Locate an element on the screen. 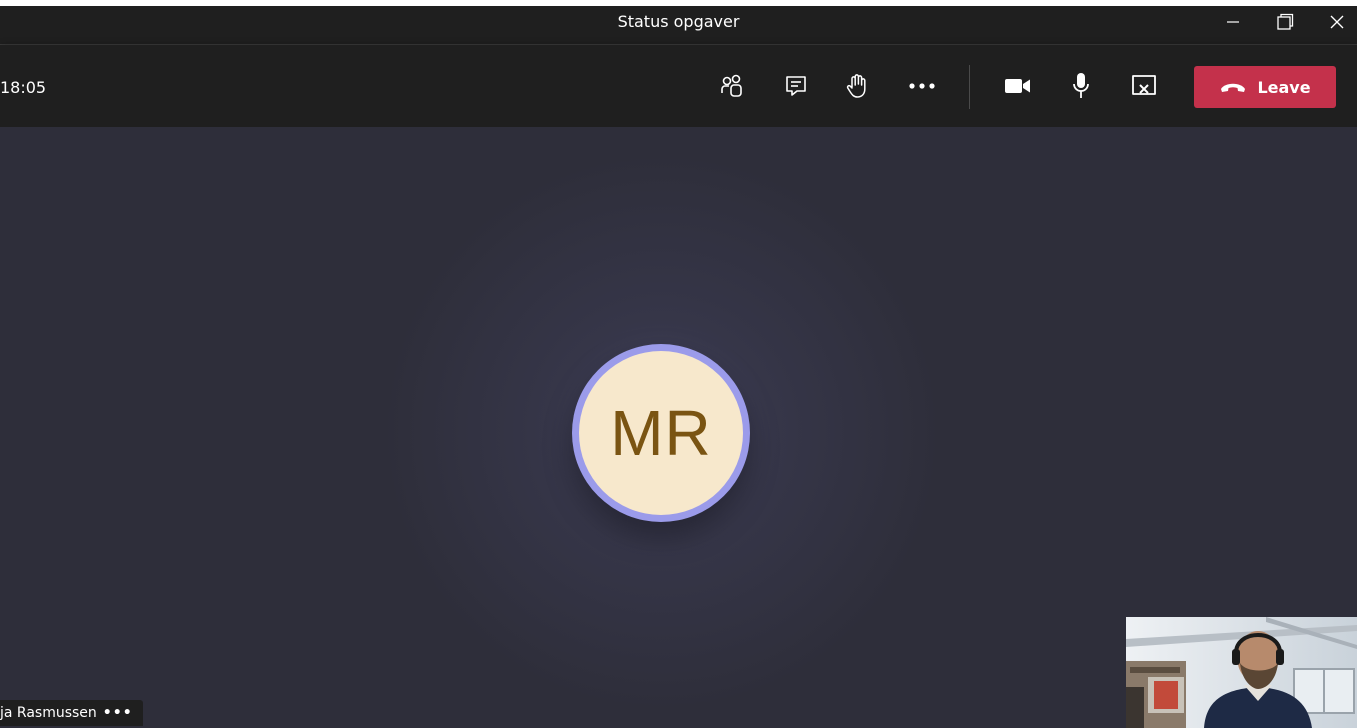  chat-icon is located at coordinates (796, 86).